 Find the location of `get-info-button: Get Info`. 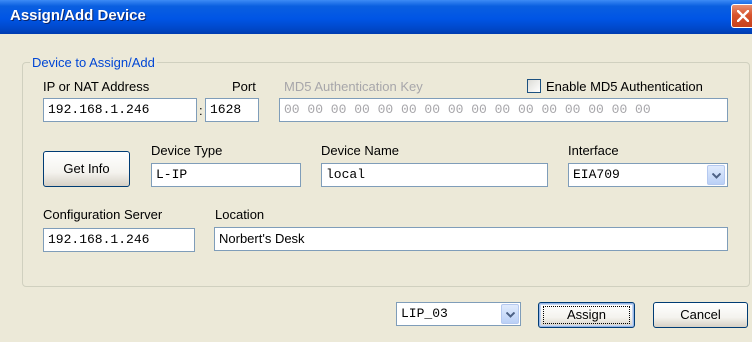

get-info-button: Get Info is located at coordinates (86, 169).